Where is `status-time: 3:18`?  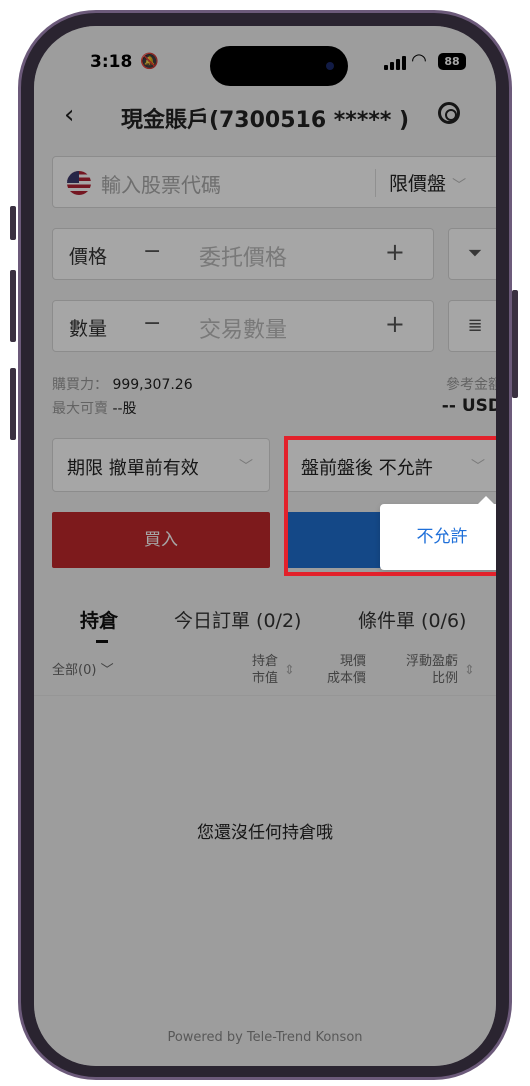 status-time: 3:18 is located at coordinates (111, 62).